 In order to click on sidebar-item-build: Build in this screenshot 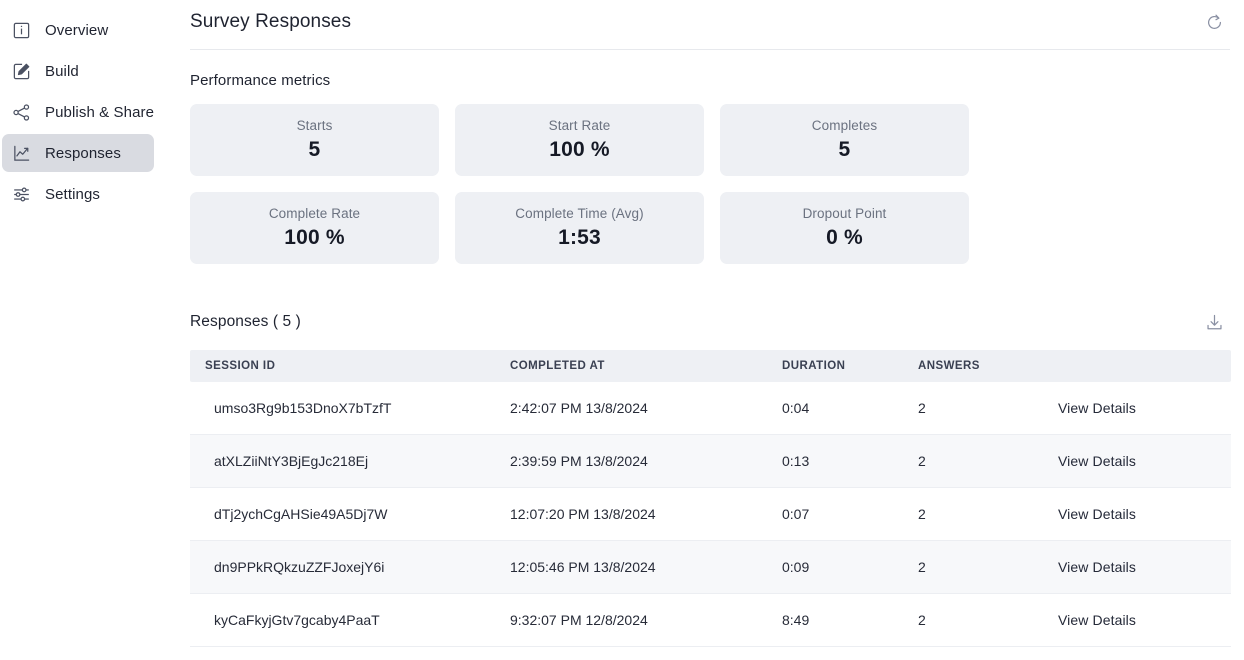, I will do `click(78, 71)`.